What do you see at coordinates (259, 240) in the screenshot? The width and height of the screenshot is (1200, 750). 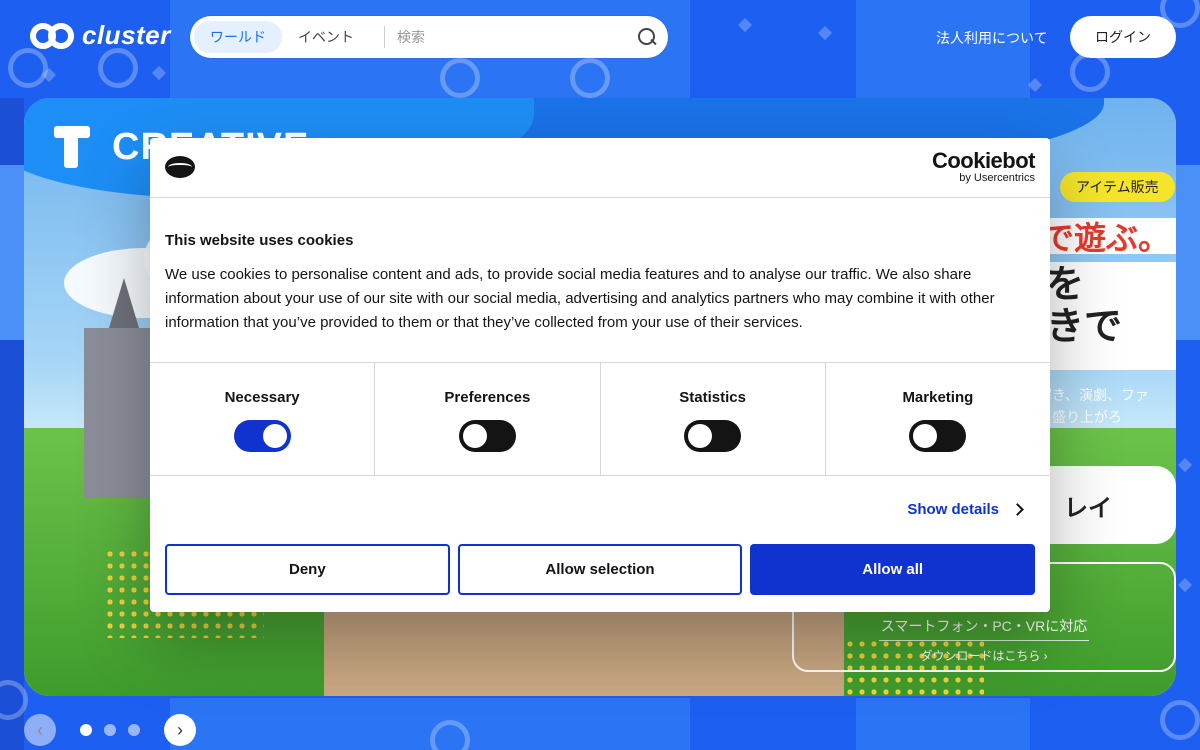 I see `cookie-title: This website uses cookies` at bounding box center [259, 240].